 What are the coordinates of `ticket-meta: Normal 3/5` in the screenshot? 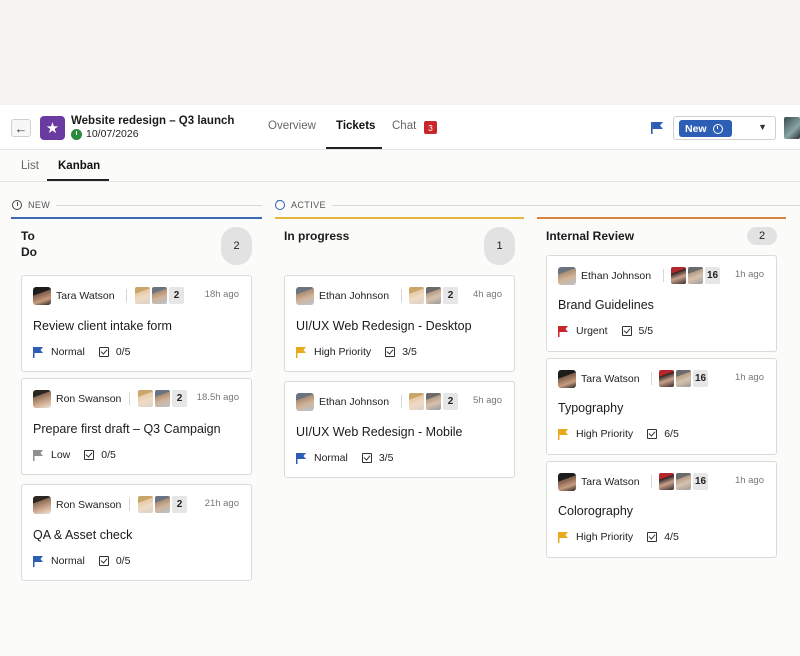 It's located at (344, 458).